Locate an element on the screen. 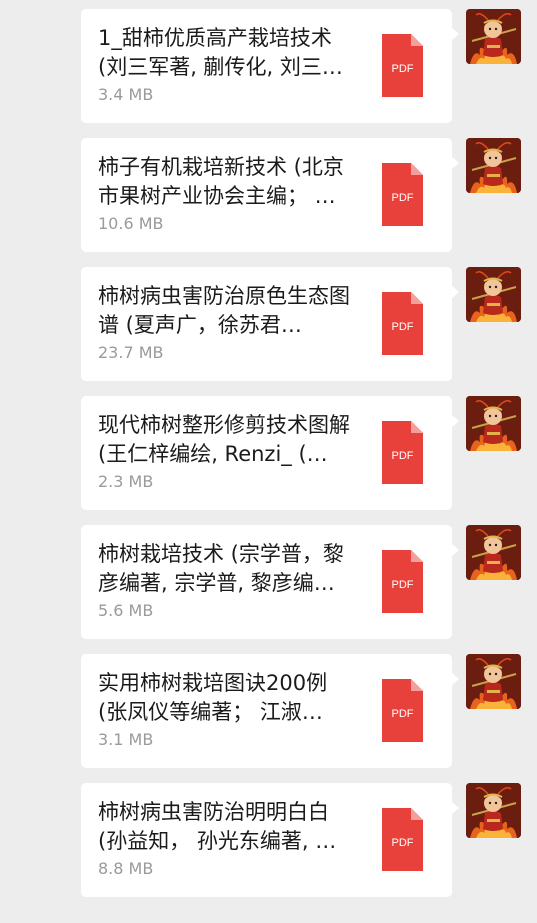  file-size: 5.6 MB is located at coordinates (126, 610).